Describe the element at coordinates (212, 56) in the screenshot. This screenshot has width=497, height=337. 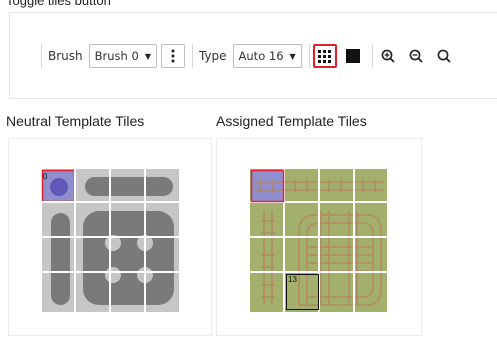
I see `type-label: Type` at that location.